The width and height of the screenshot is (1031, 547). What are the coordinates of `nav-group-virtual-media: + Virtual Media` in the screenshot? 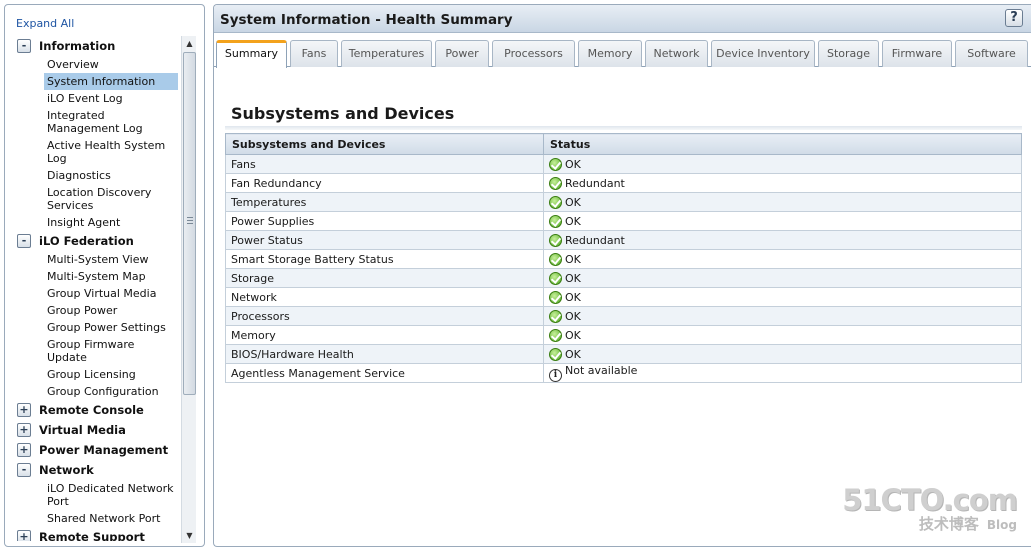 It's located at (95, 430).